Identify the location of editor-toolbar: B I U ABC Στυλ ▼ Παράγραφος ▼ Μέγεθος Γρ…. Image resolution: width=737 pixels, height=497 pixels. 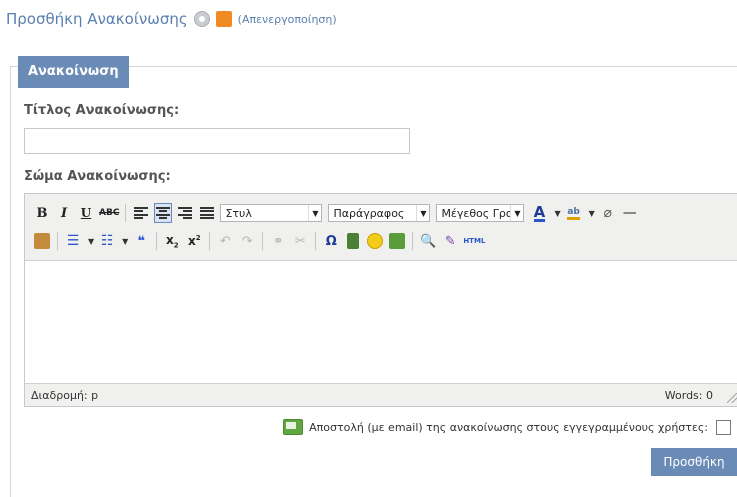
(381, 227).